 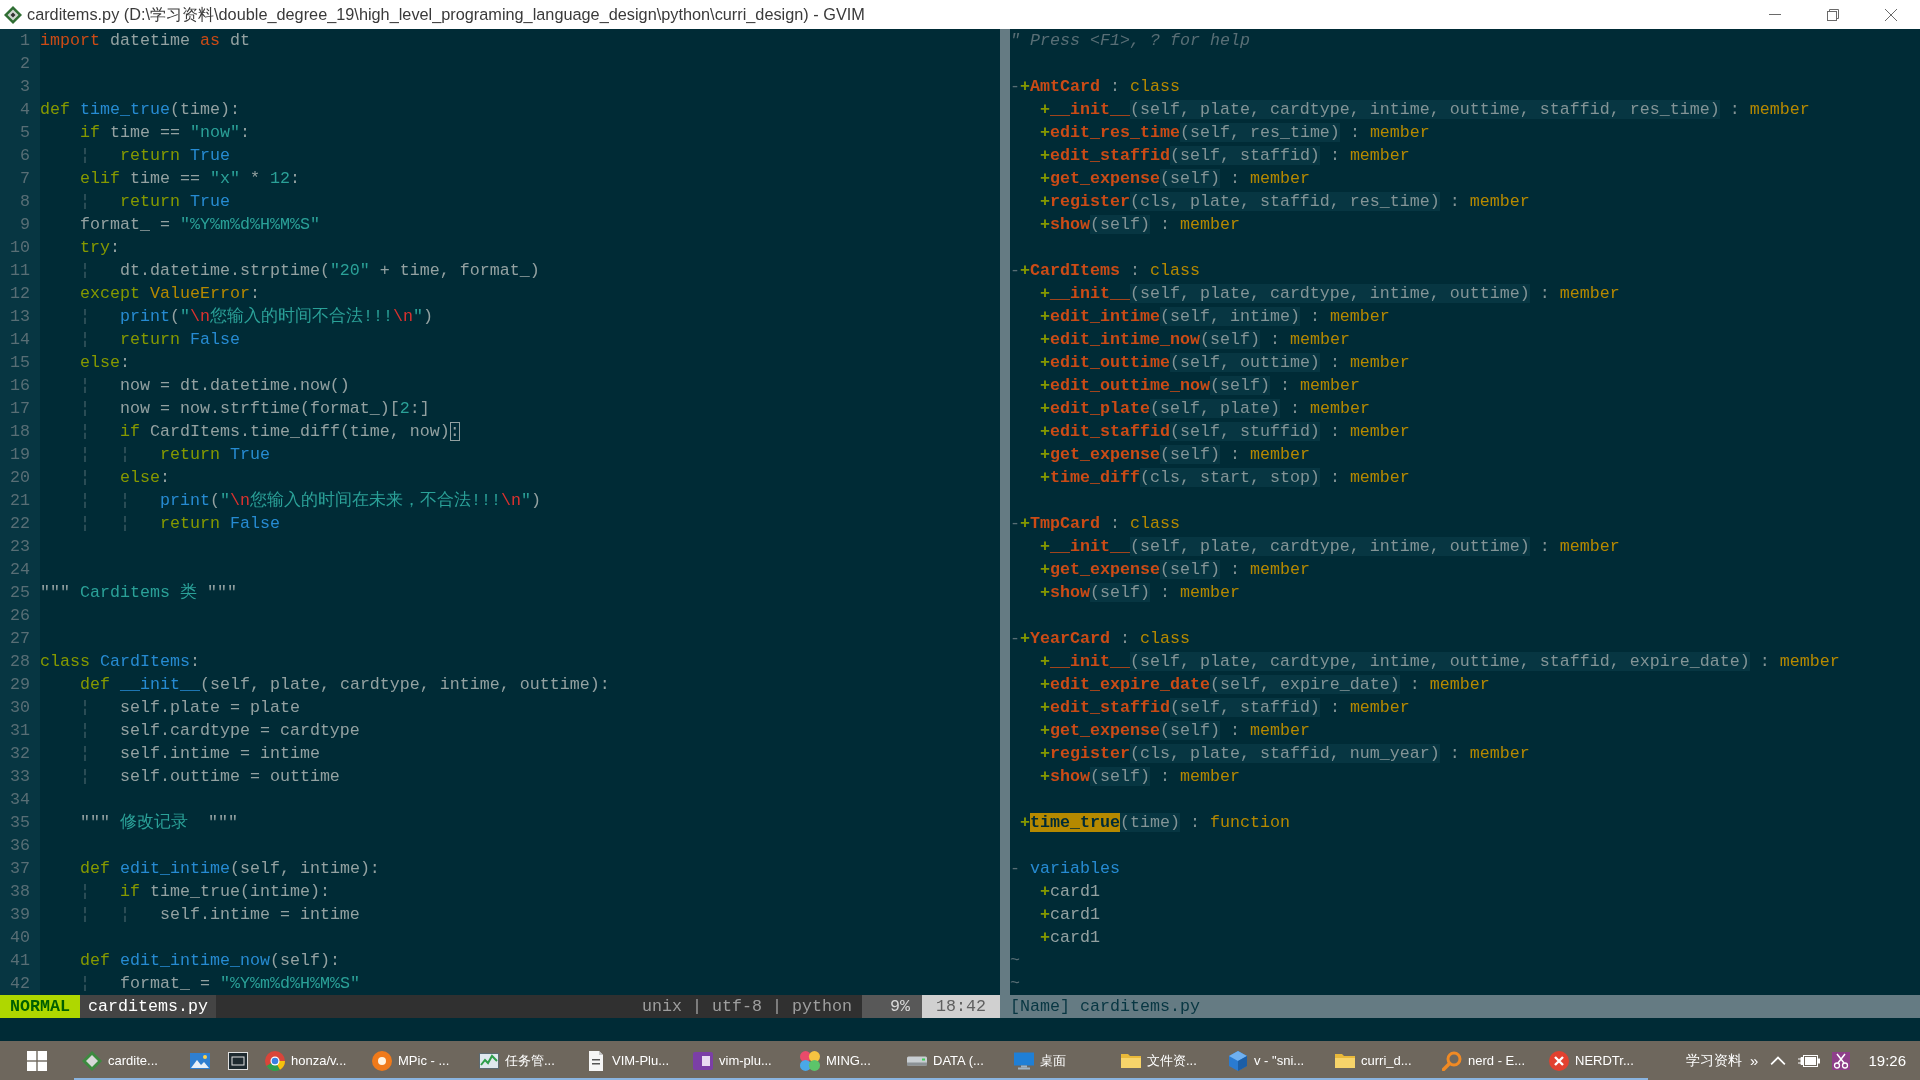 I want to click on code-line: try:, so click(x=100, y=248).